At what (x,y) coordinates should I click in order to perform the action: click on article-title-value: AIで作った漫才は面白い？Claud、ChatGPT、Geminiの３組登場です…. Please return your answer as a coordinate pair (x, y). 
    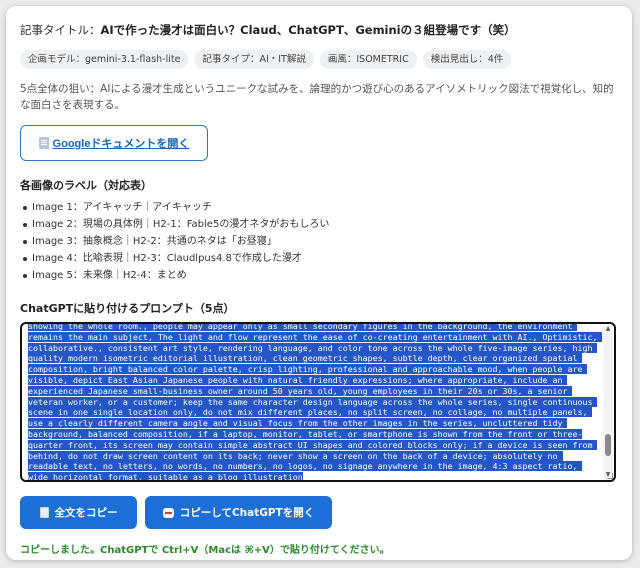
    Looking at the image, I should click on (308, 30).